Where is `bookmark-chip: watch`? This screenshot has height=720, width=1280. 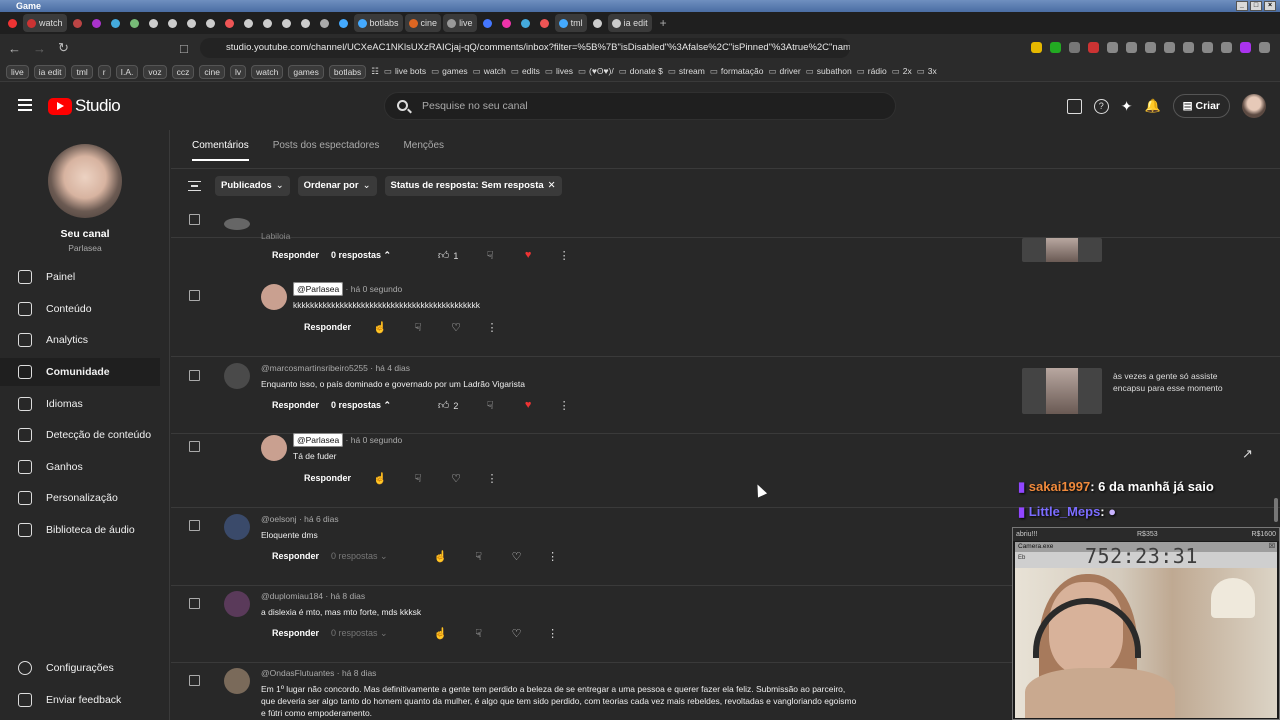 bookmark-chip: watch is located at coordinates (267, 71).